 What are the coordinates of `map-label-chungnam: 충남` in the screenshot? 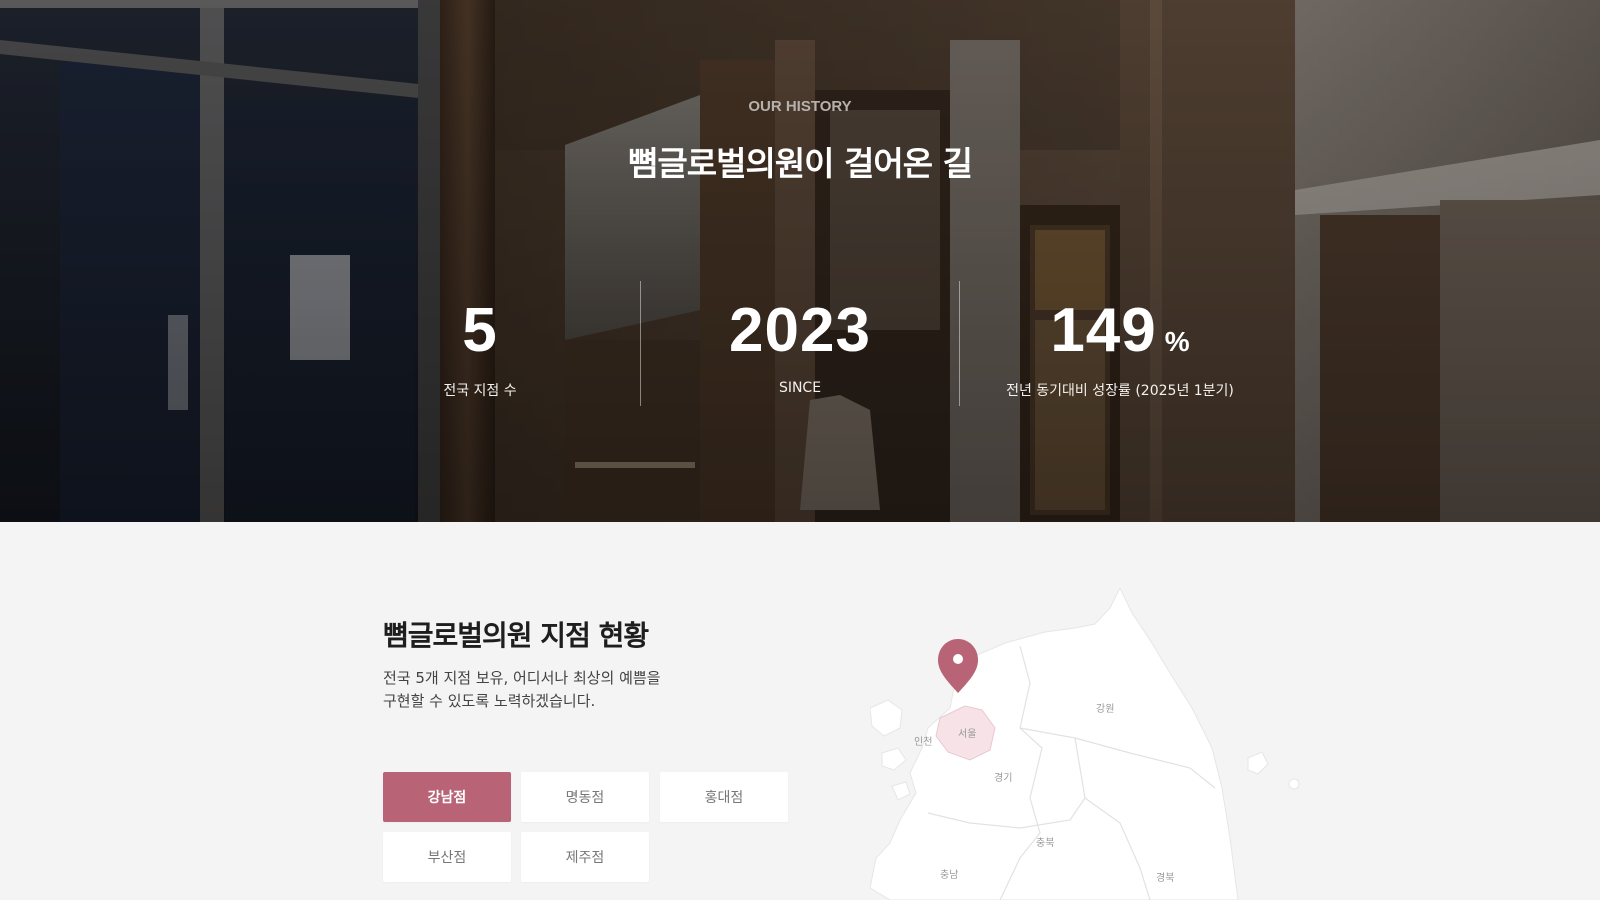 It's located at (949, 875).